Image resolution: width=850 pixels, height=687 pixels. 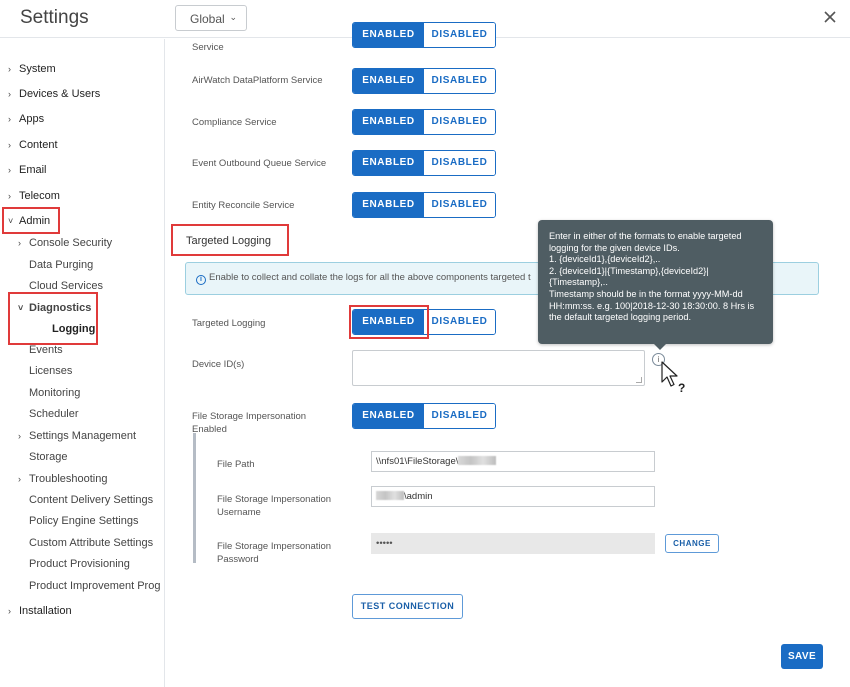 I want to click on close-button, so click(x=830, y=17).